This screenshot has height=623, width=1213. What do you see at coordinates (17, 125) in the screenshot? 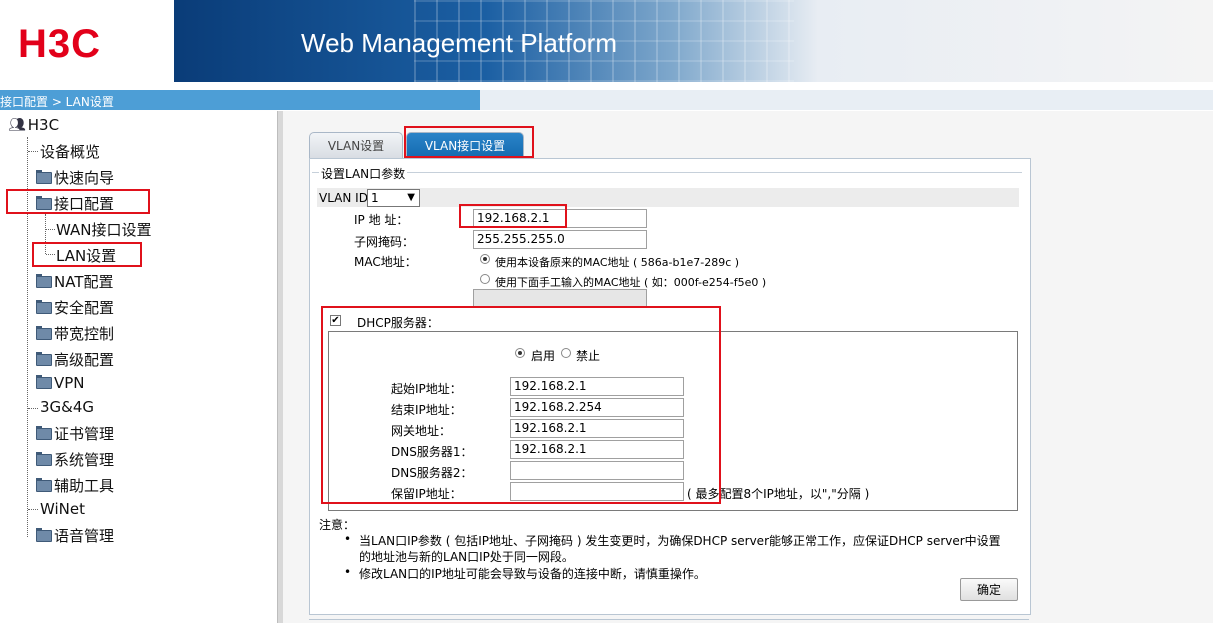
I see `users-icon: 👥︎` at bounding box center [17, 125].